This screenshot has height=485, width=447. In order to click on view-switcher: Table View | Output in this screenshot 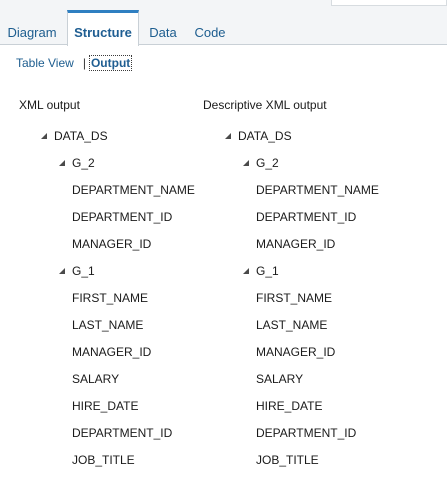, I will do `click(74, 63)`.